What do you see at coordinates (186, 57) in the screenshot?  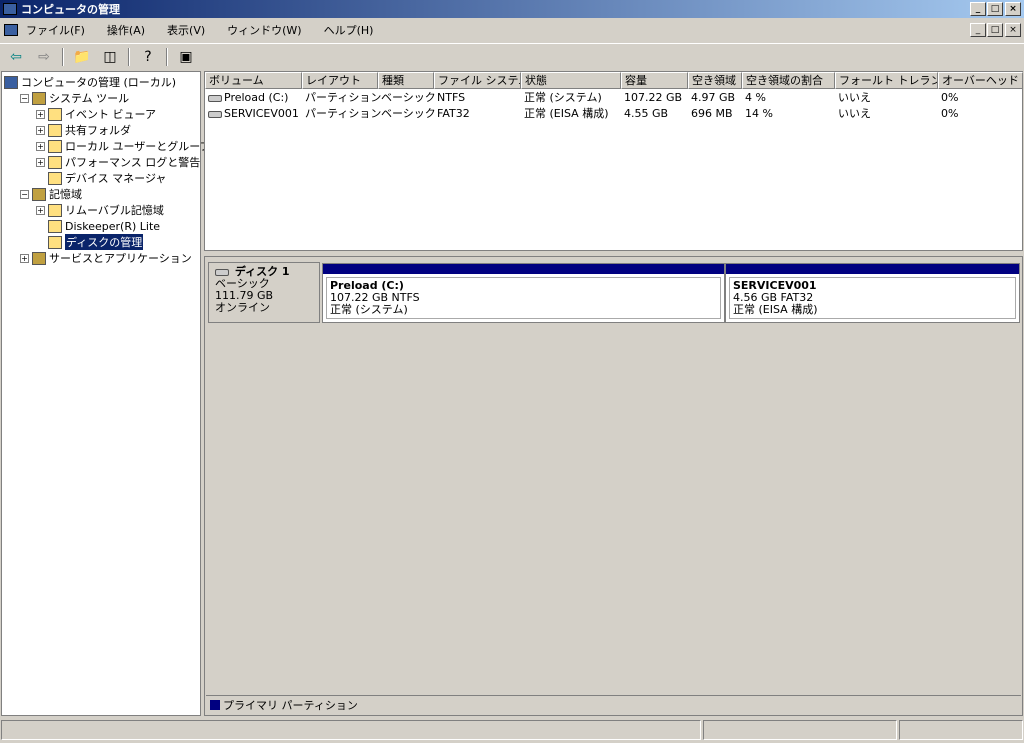 I see `properties-icon: ▣` at bounding box center [186, 57].